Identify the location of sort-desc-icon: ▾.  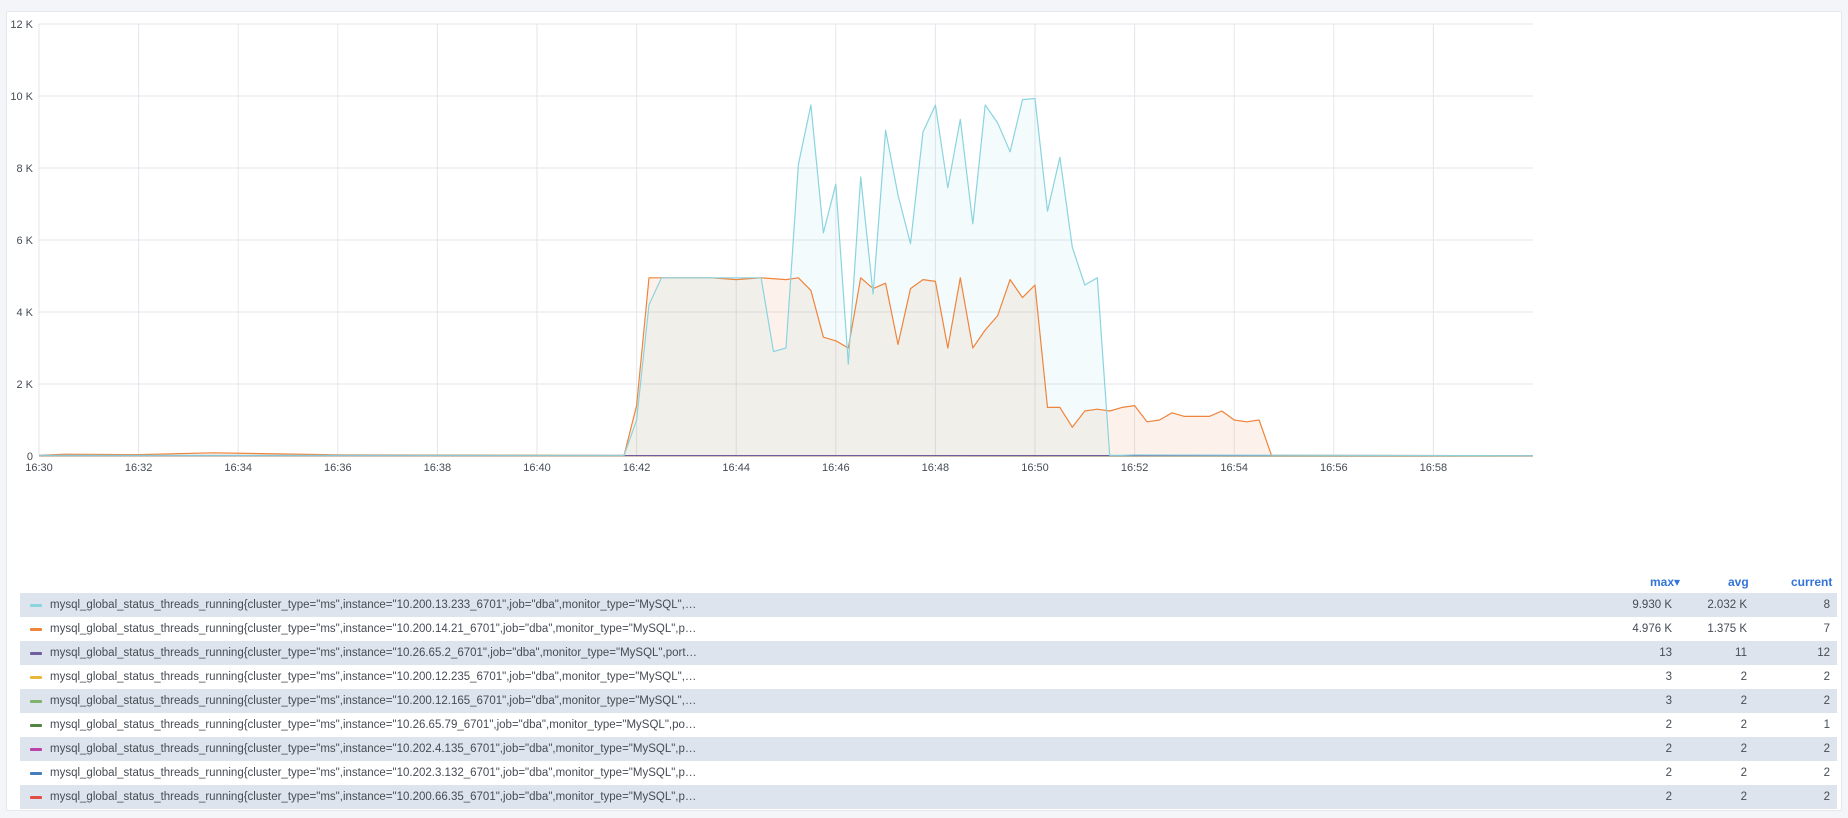
(1677, 582).